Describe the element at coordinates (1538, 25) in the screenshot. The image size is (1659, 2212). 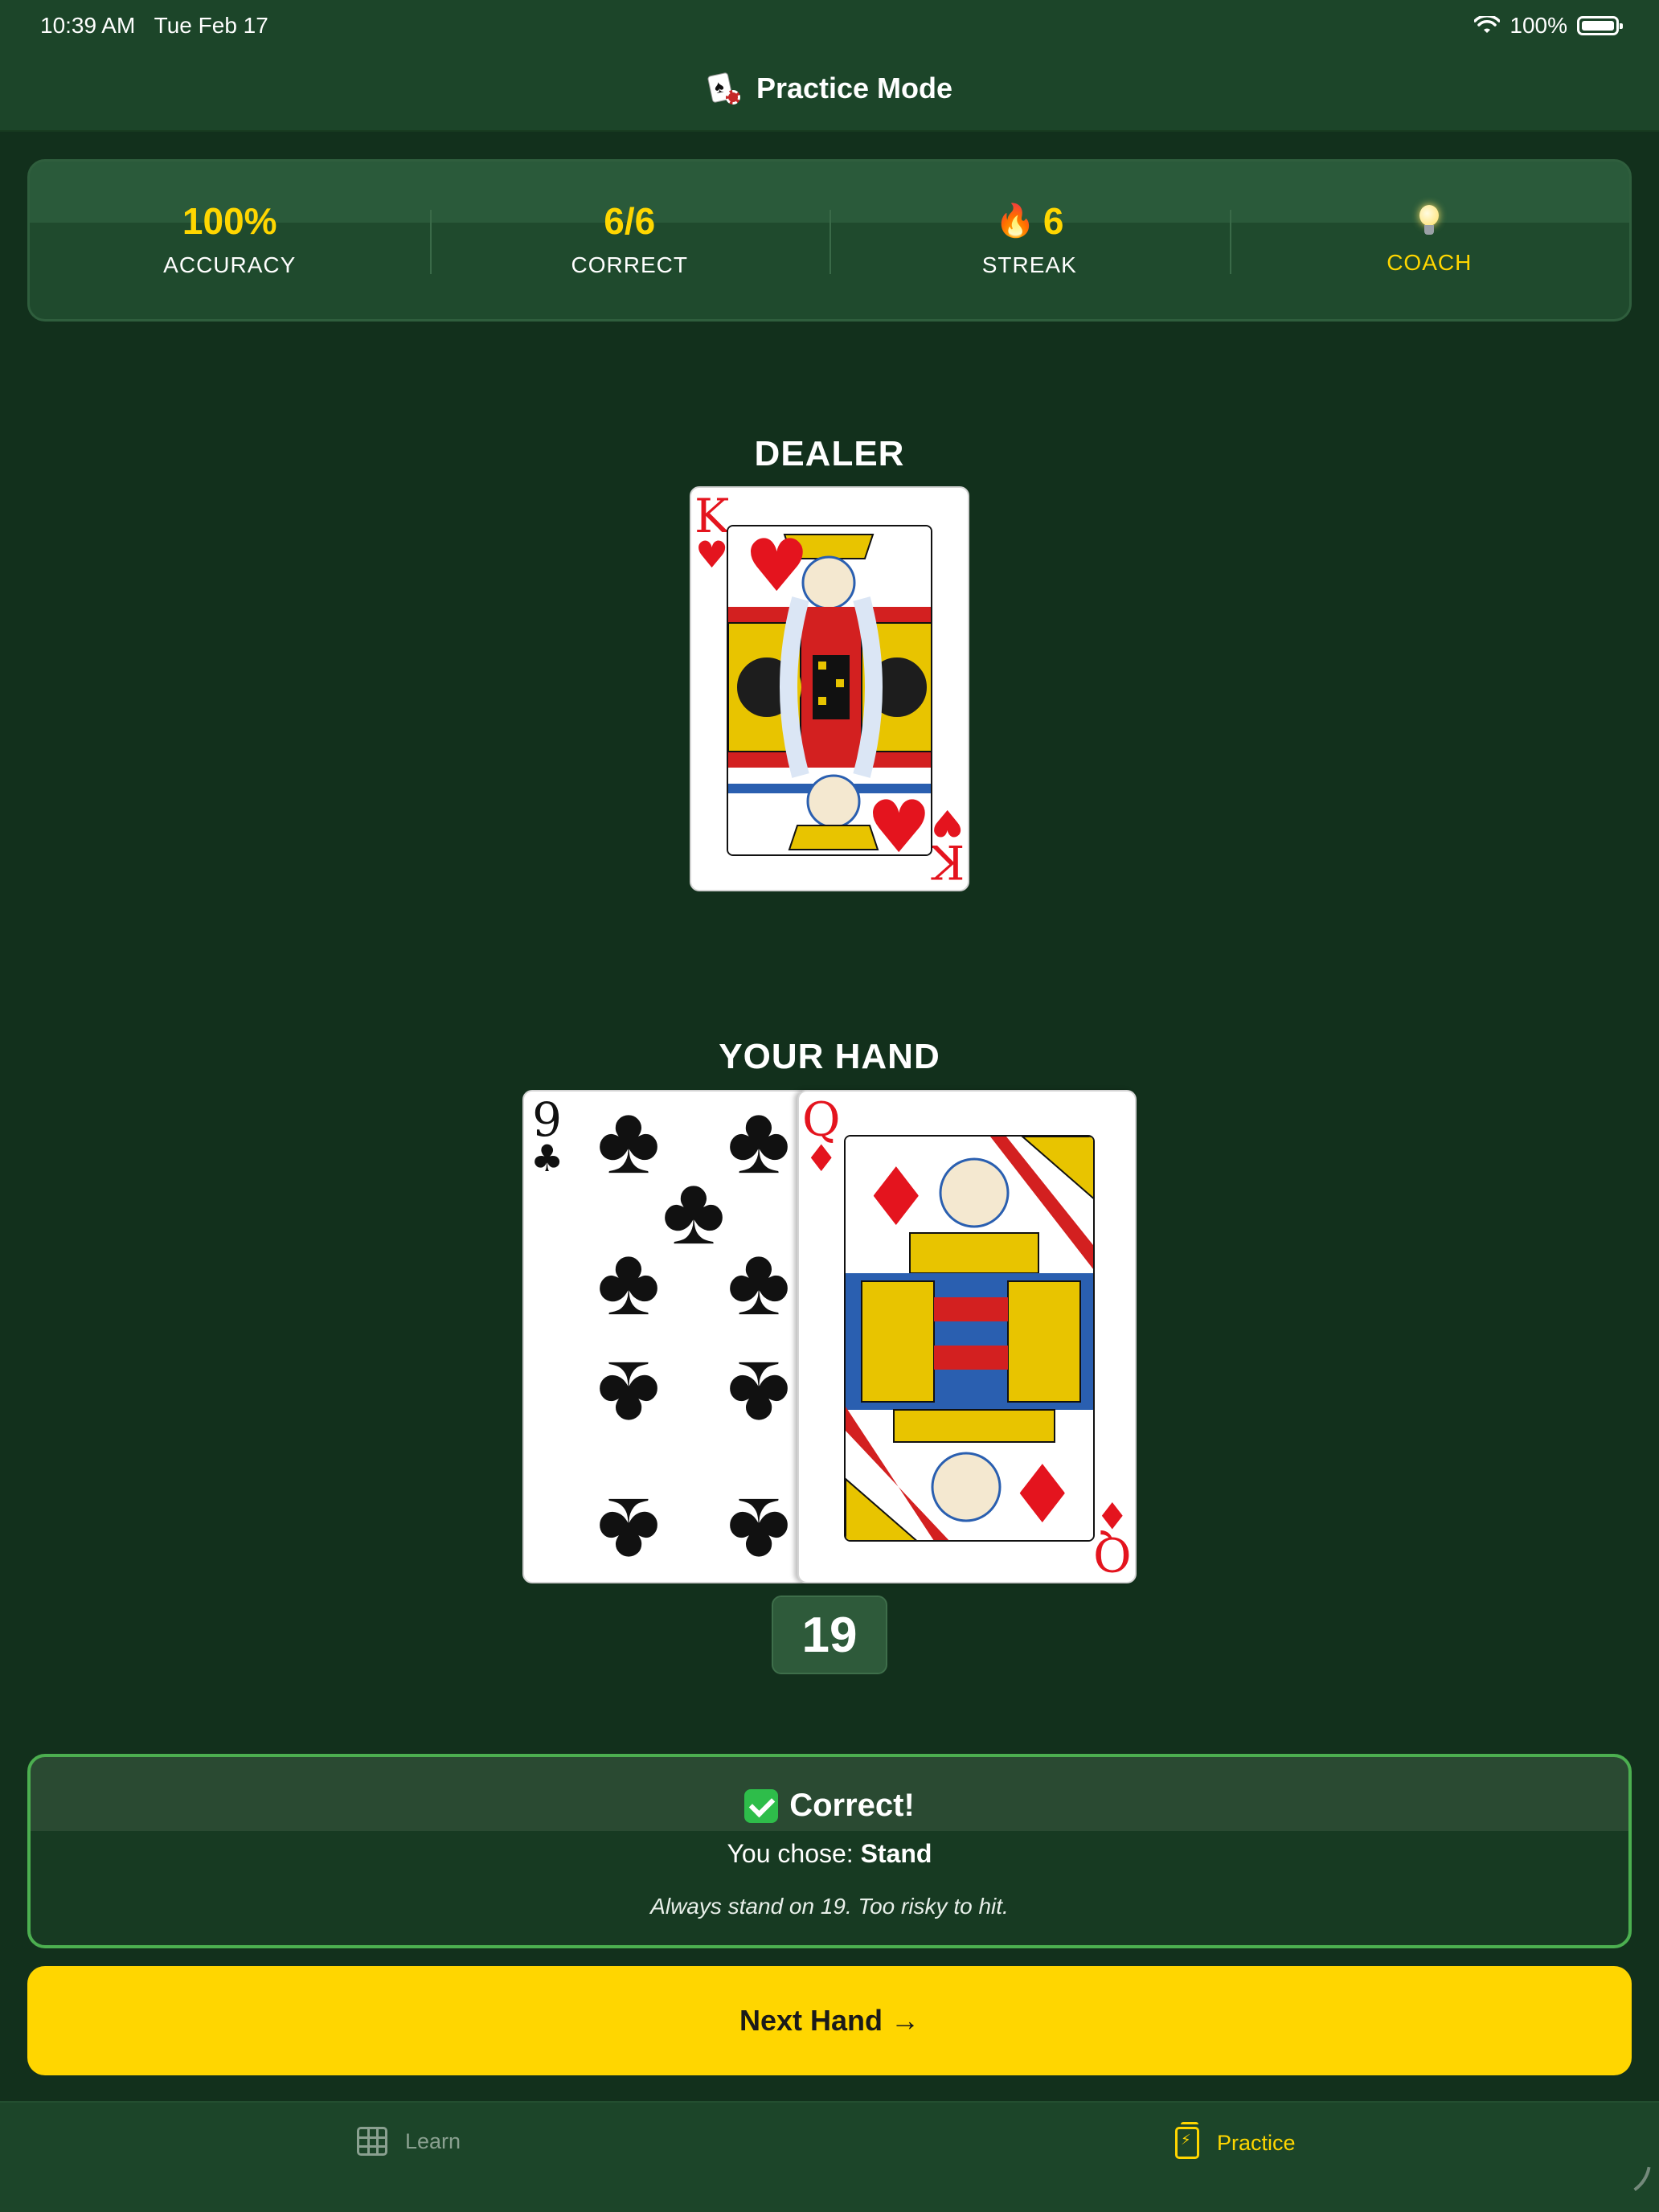
I see `battery-percent: 100%` at that location.